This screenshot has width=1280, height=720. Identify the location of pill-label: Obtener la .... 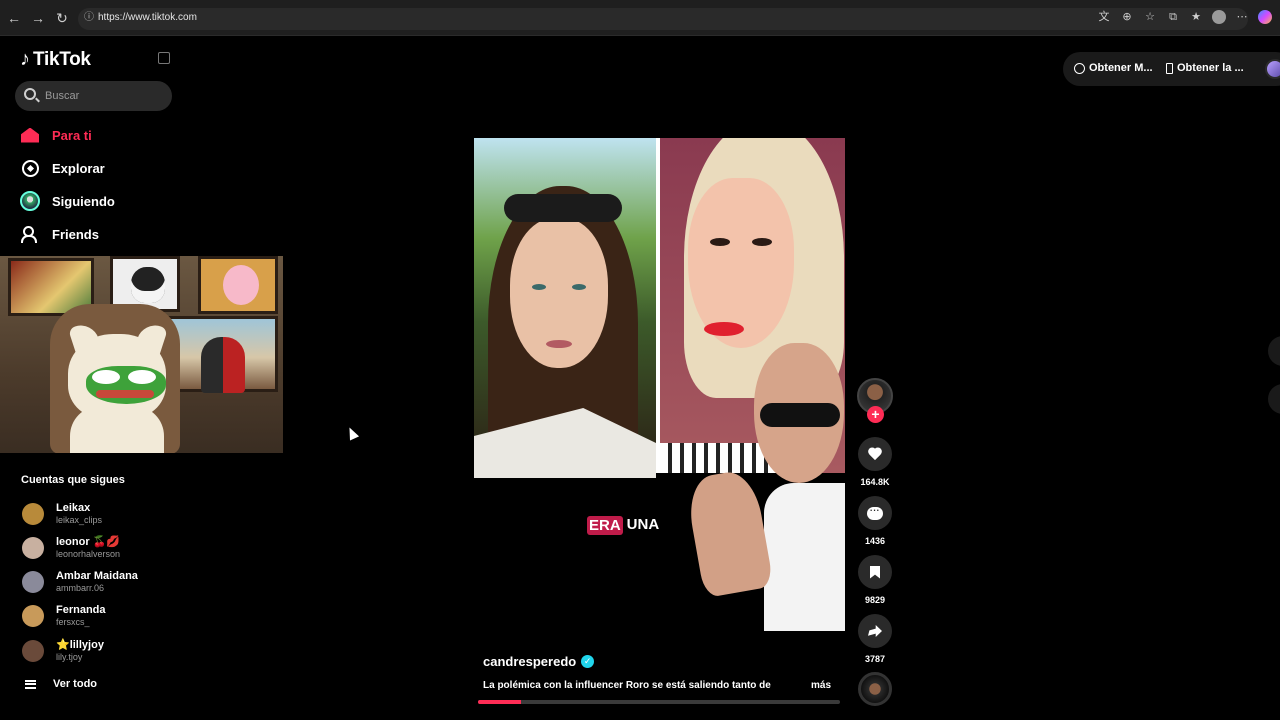
(1210, 68).